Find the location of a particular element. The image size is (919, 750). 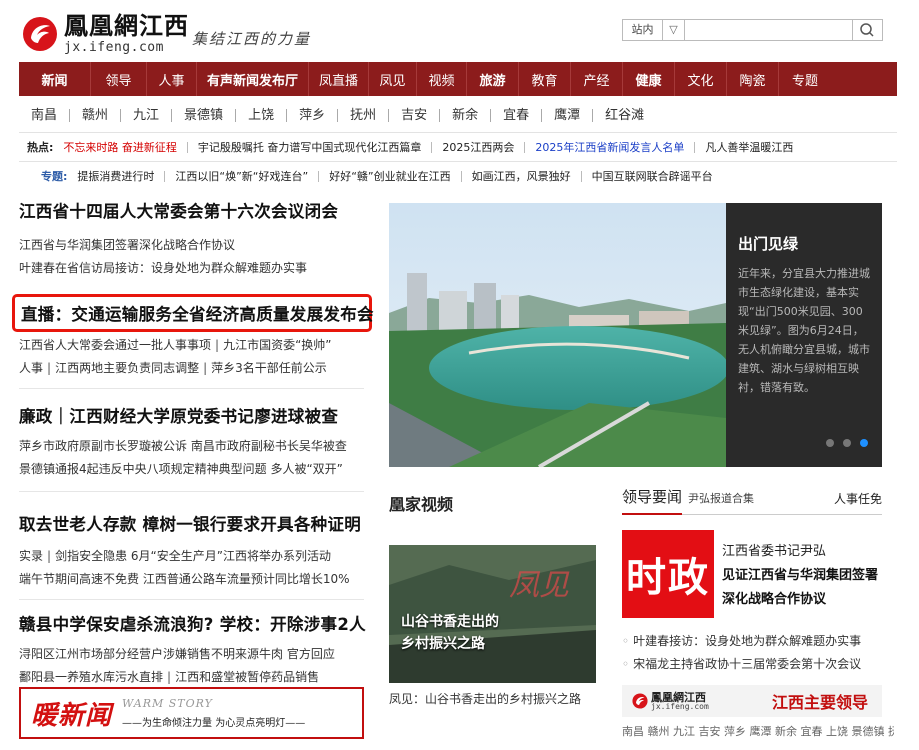

news-link: 浔阳区江州市场部分经营户涉嫌销售不明来源牛肉 官方回应 is located at coordinates (191, 653).